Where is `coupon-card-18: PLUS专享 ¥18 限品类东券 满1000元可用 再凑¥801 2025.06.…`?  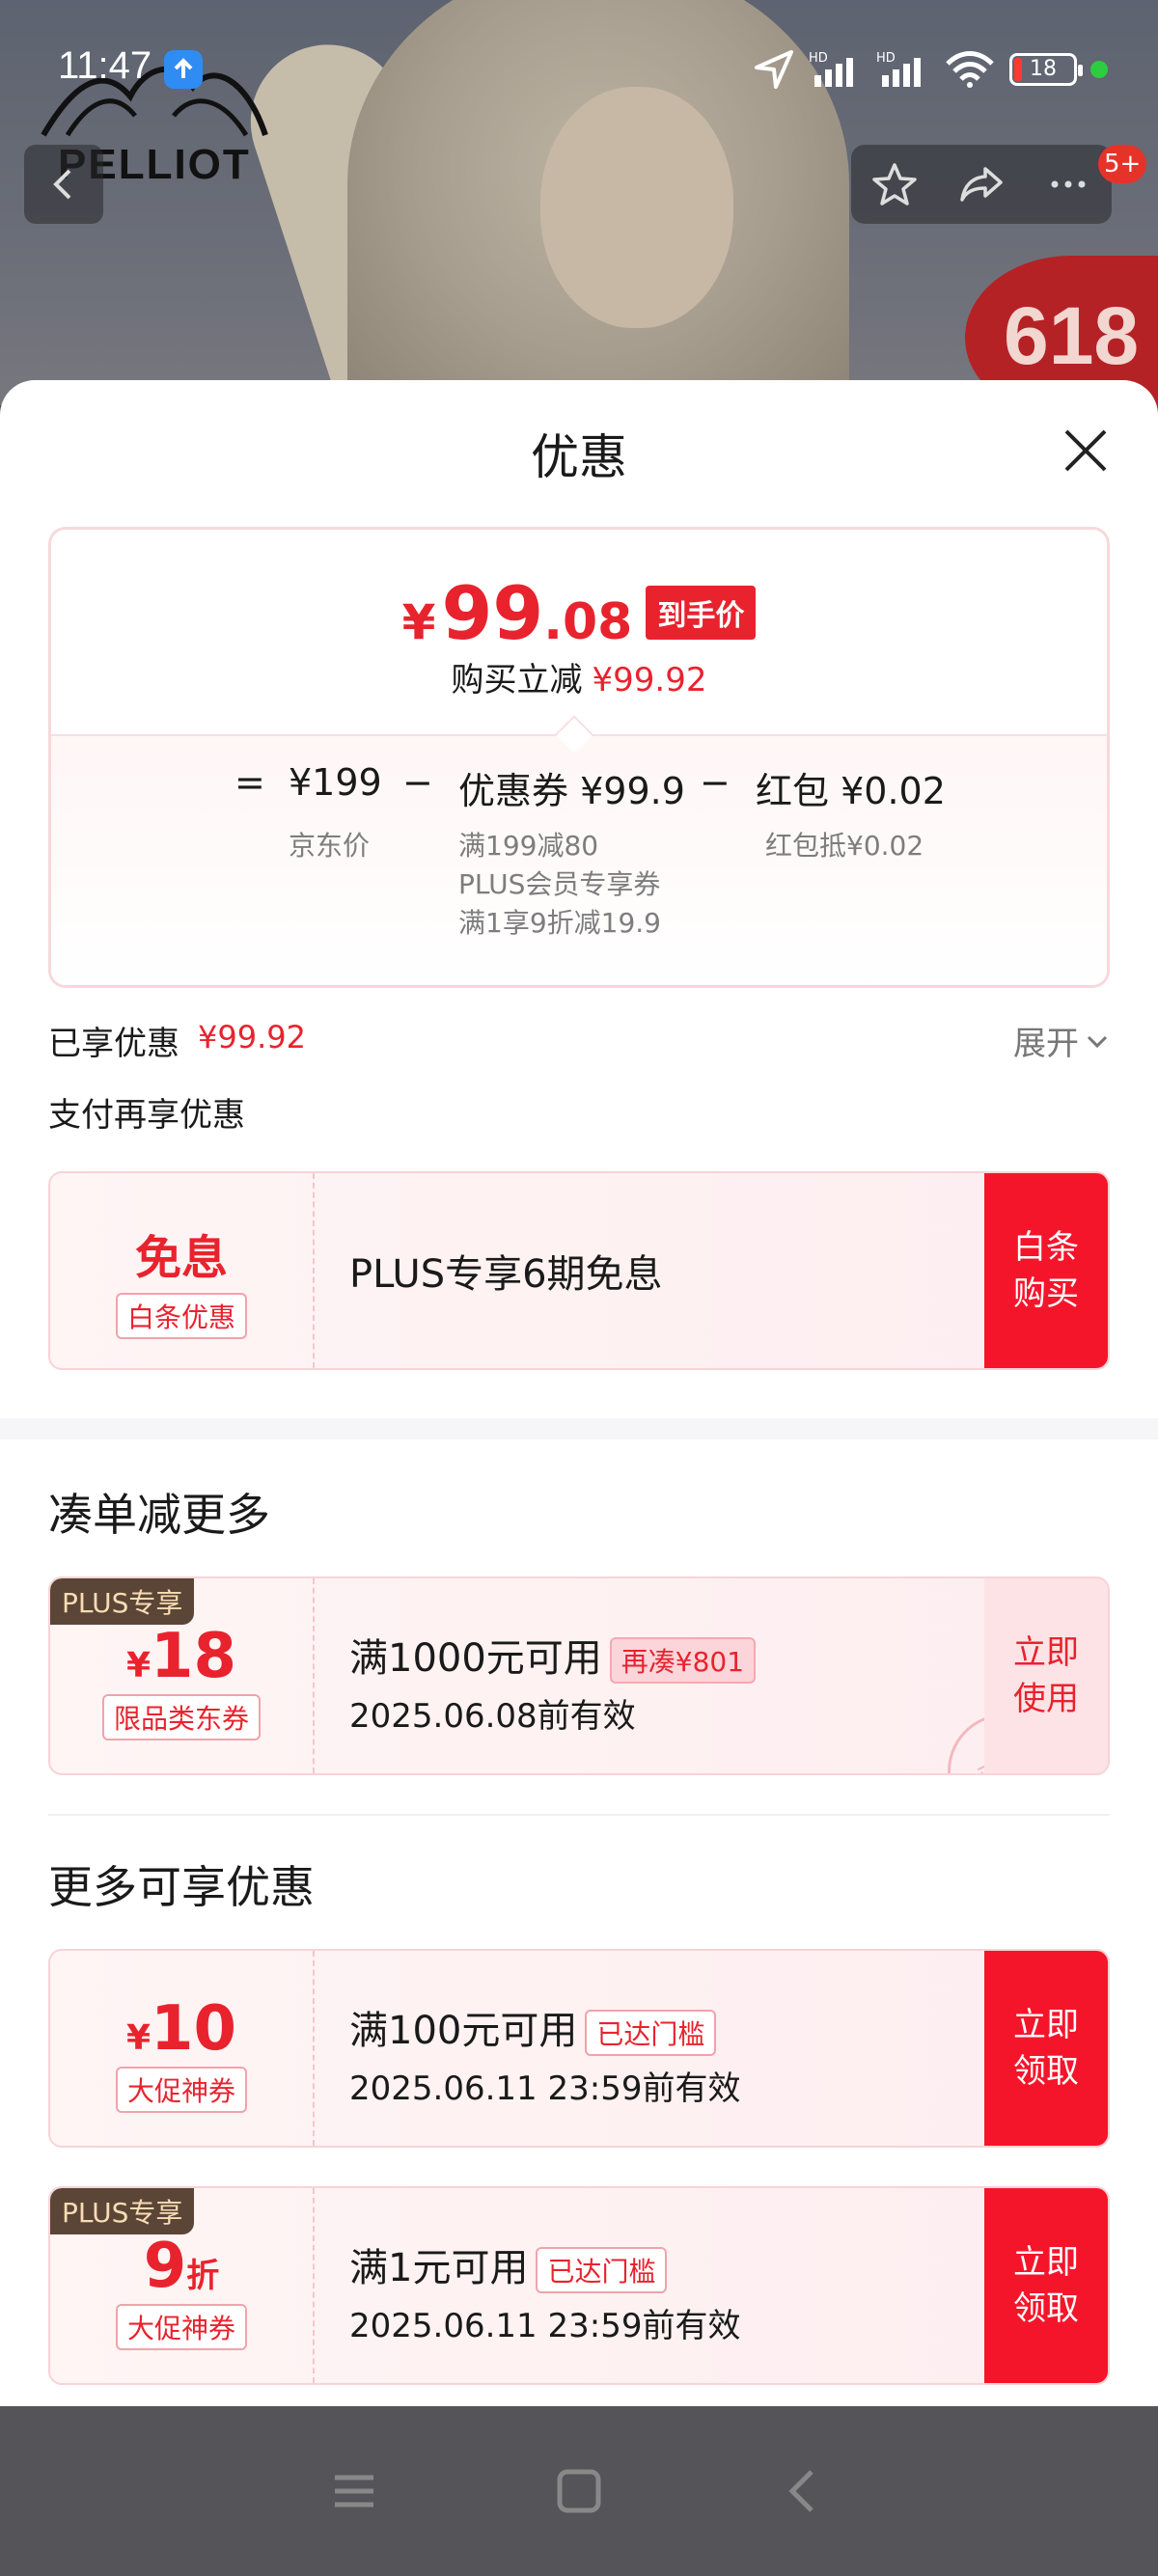 coupon-card-18: PLUS专享 ¥18 限品类东券 满1000元可用 再凑¥801 2025.06.… is located at coordinates (579, 1675).